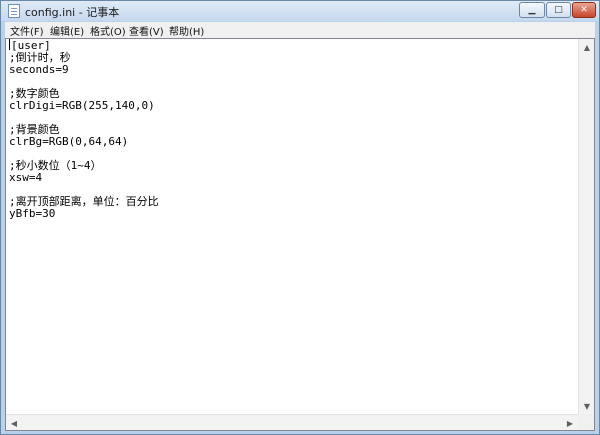  Describe the element at coordinates (570, 423) in the screenshot. I see `scroll-right-icon: ▶` at that location.